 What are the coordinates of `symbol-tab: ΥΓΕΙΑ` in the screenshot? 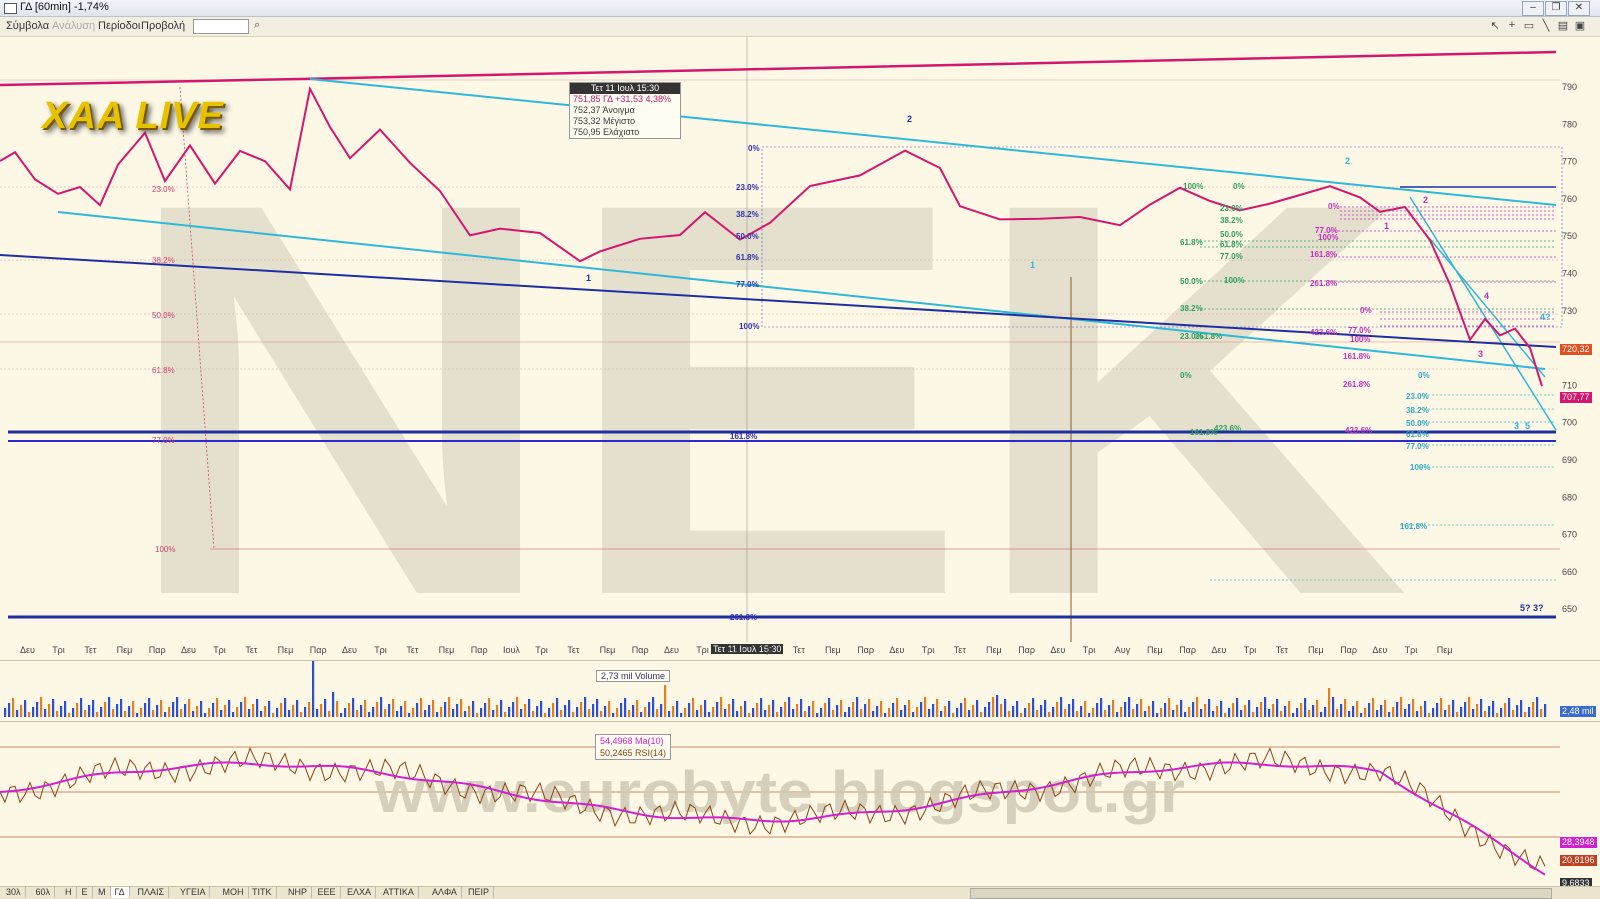 It's located at (193, 892).